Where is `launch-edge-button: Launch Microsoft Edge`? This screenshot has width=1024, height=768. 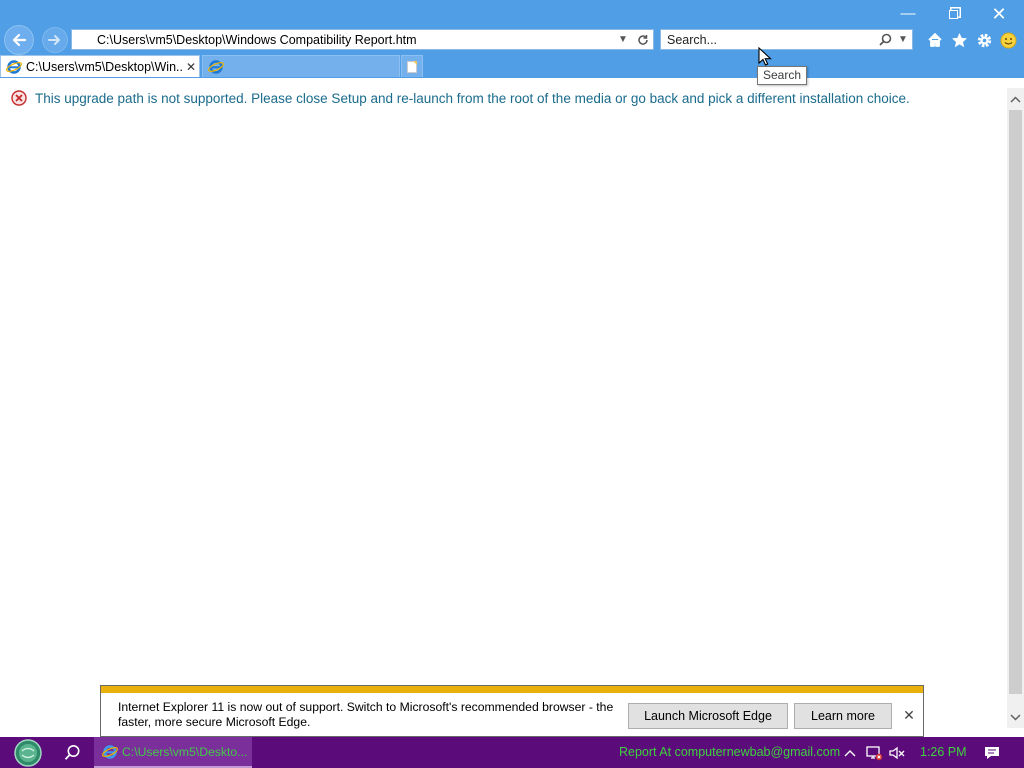 launch-edge-button: Launch Microsoft Edge is located at coordinates (708, 716).